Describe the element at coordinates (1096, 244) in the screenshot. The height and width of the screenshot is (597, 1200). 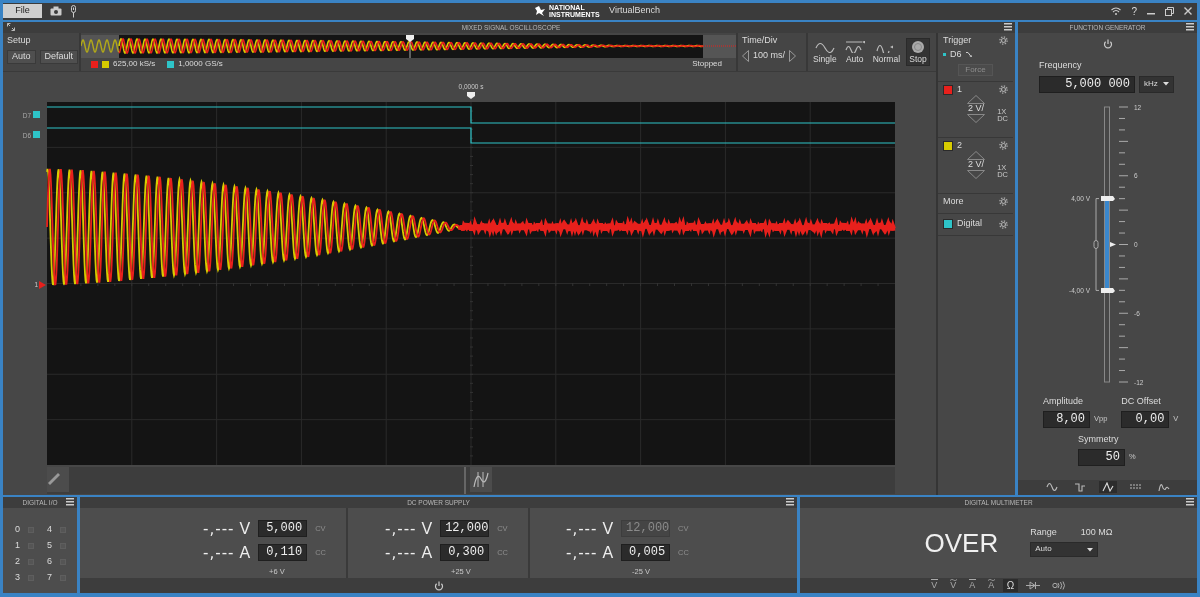
I see `link-bracket` at that location.